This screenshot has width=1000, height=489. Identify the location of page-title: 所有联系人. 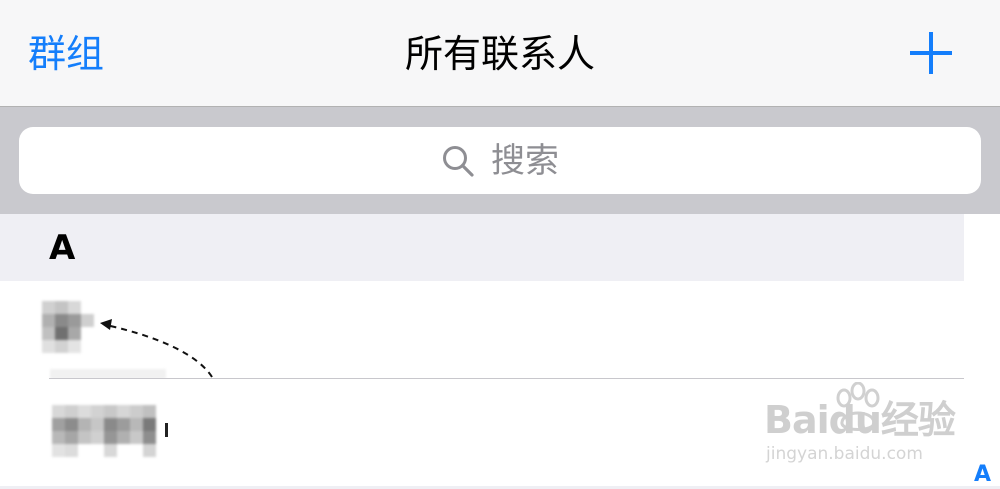
(499, 54).